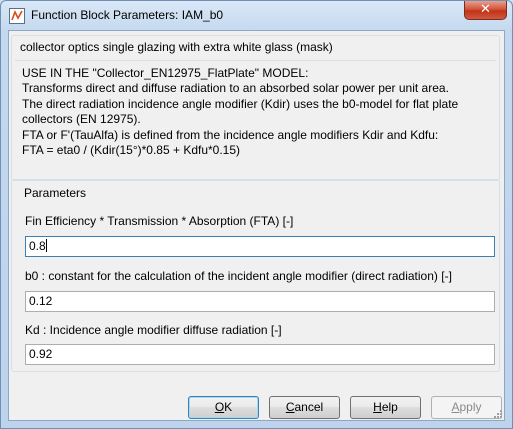 This screenshot has height=429, width=513. I want to click on parameters-heading: Parameters, so click(55, 193).